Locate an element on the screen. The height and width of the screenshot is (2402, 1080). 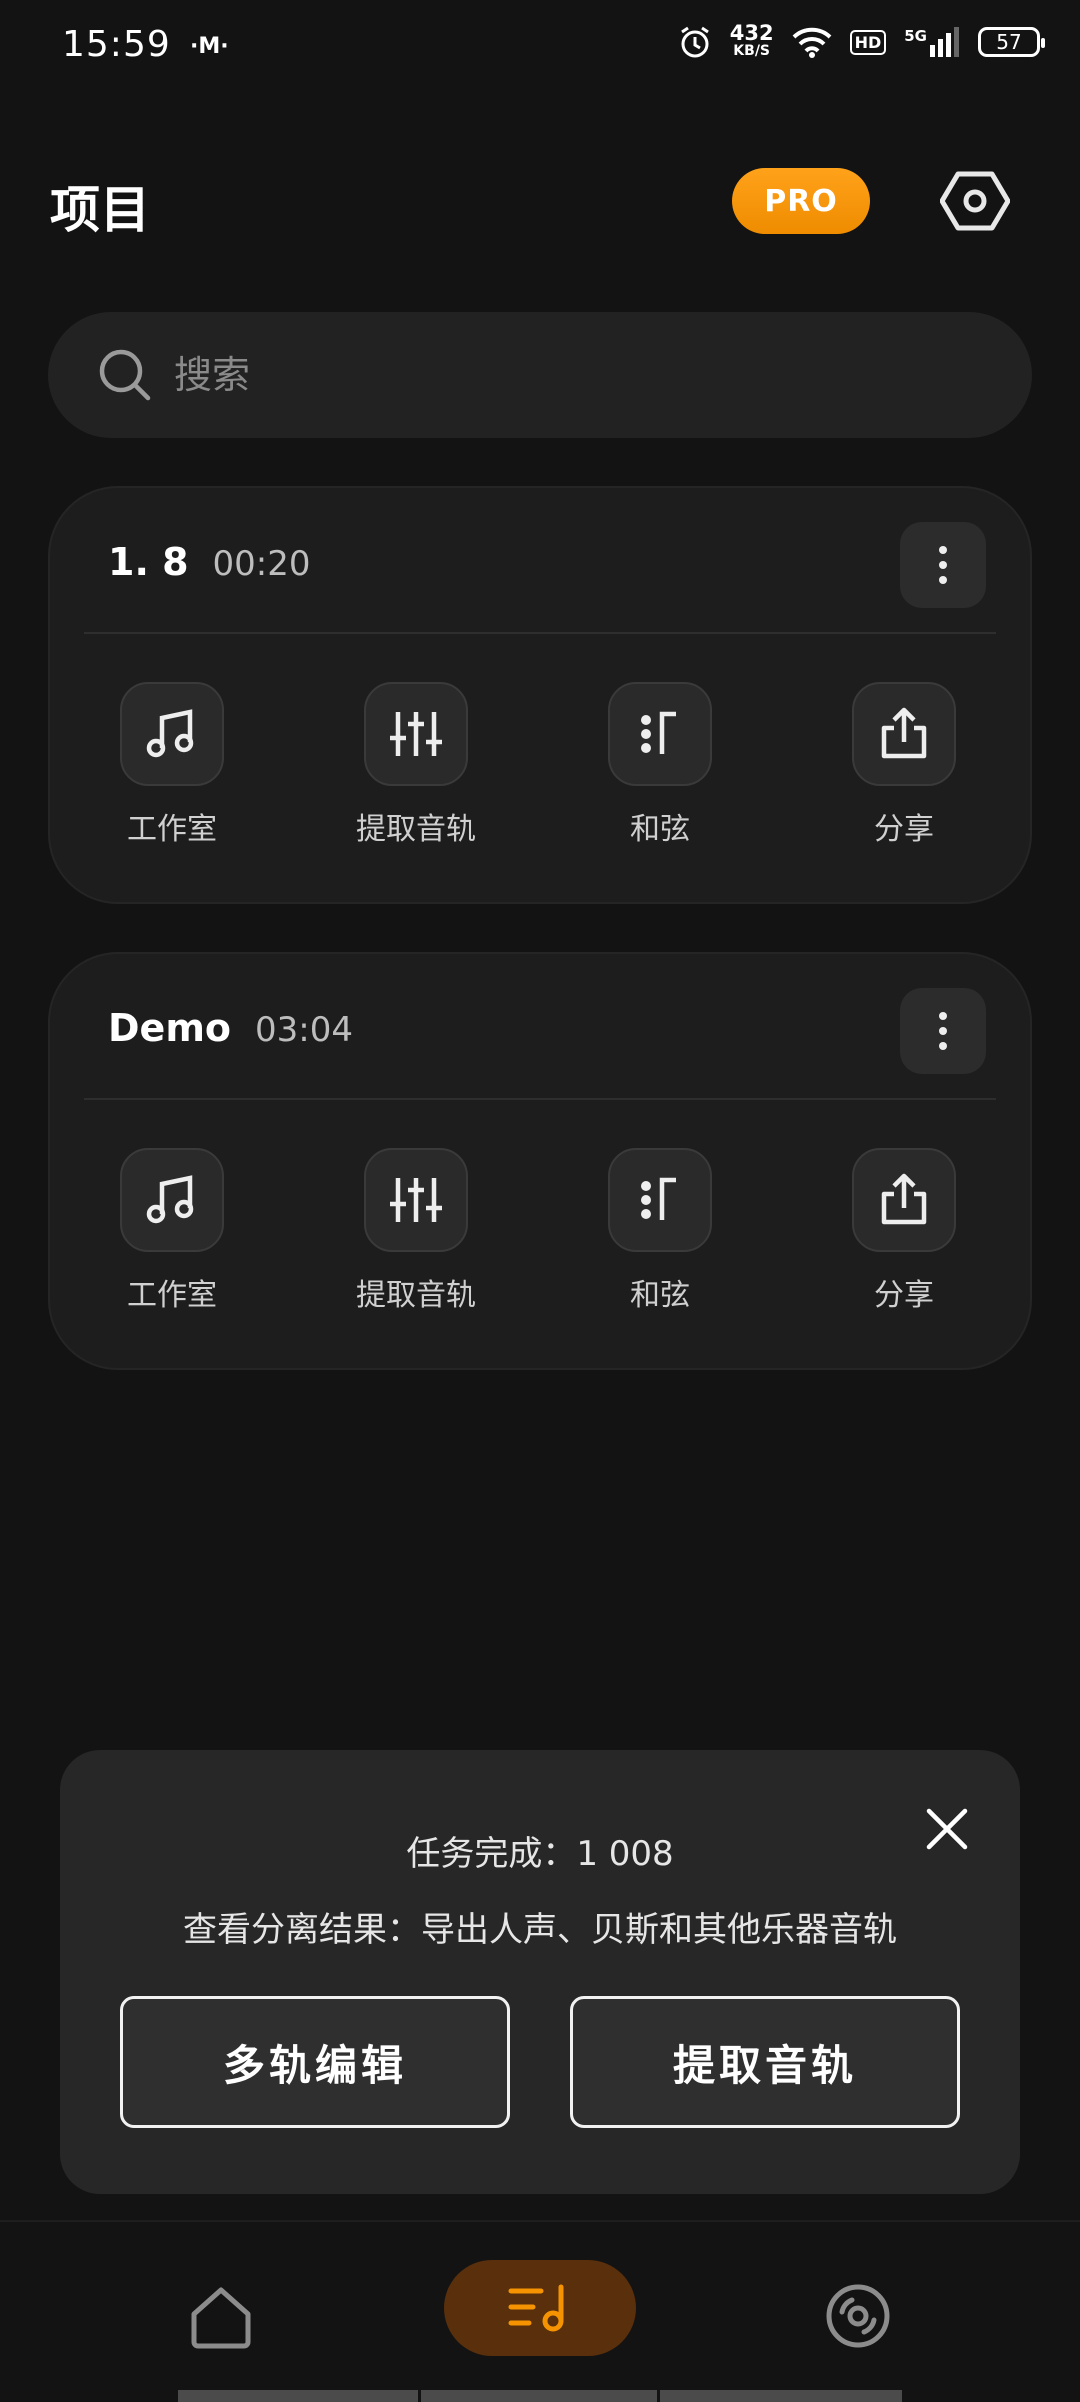
project-duration: 00:20 is located at coordinates (261, 564).